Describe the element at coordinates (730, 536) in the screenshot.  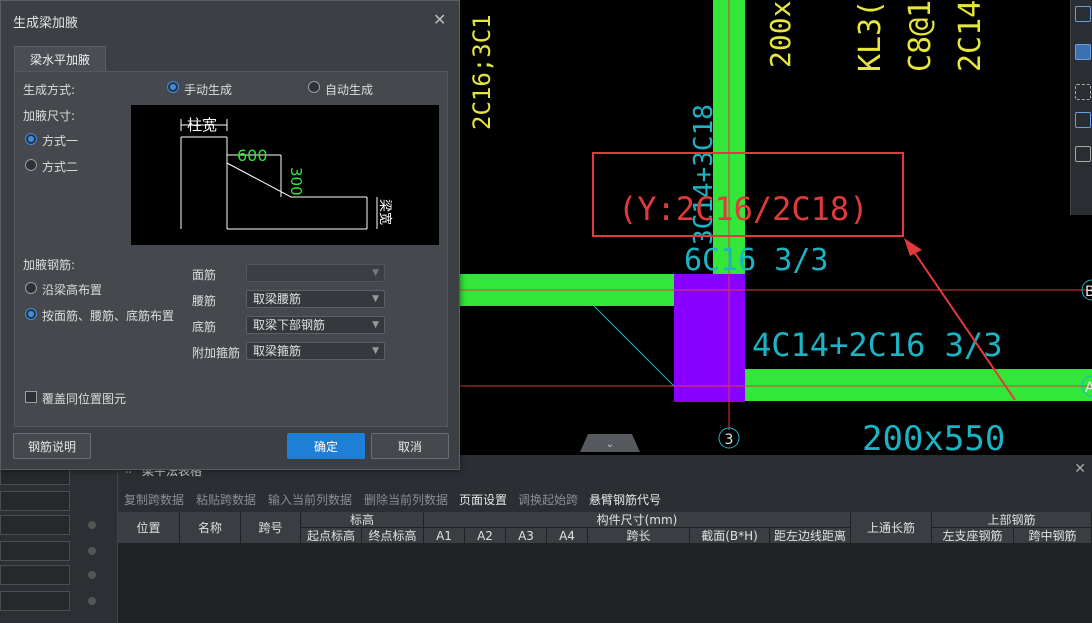
I see `header-section: 截面(B*H)` at that location.